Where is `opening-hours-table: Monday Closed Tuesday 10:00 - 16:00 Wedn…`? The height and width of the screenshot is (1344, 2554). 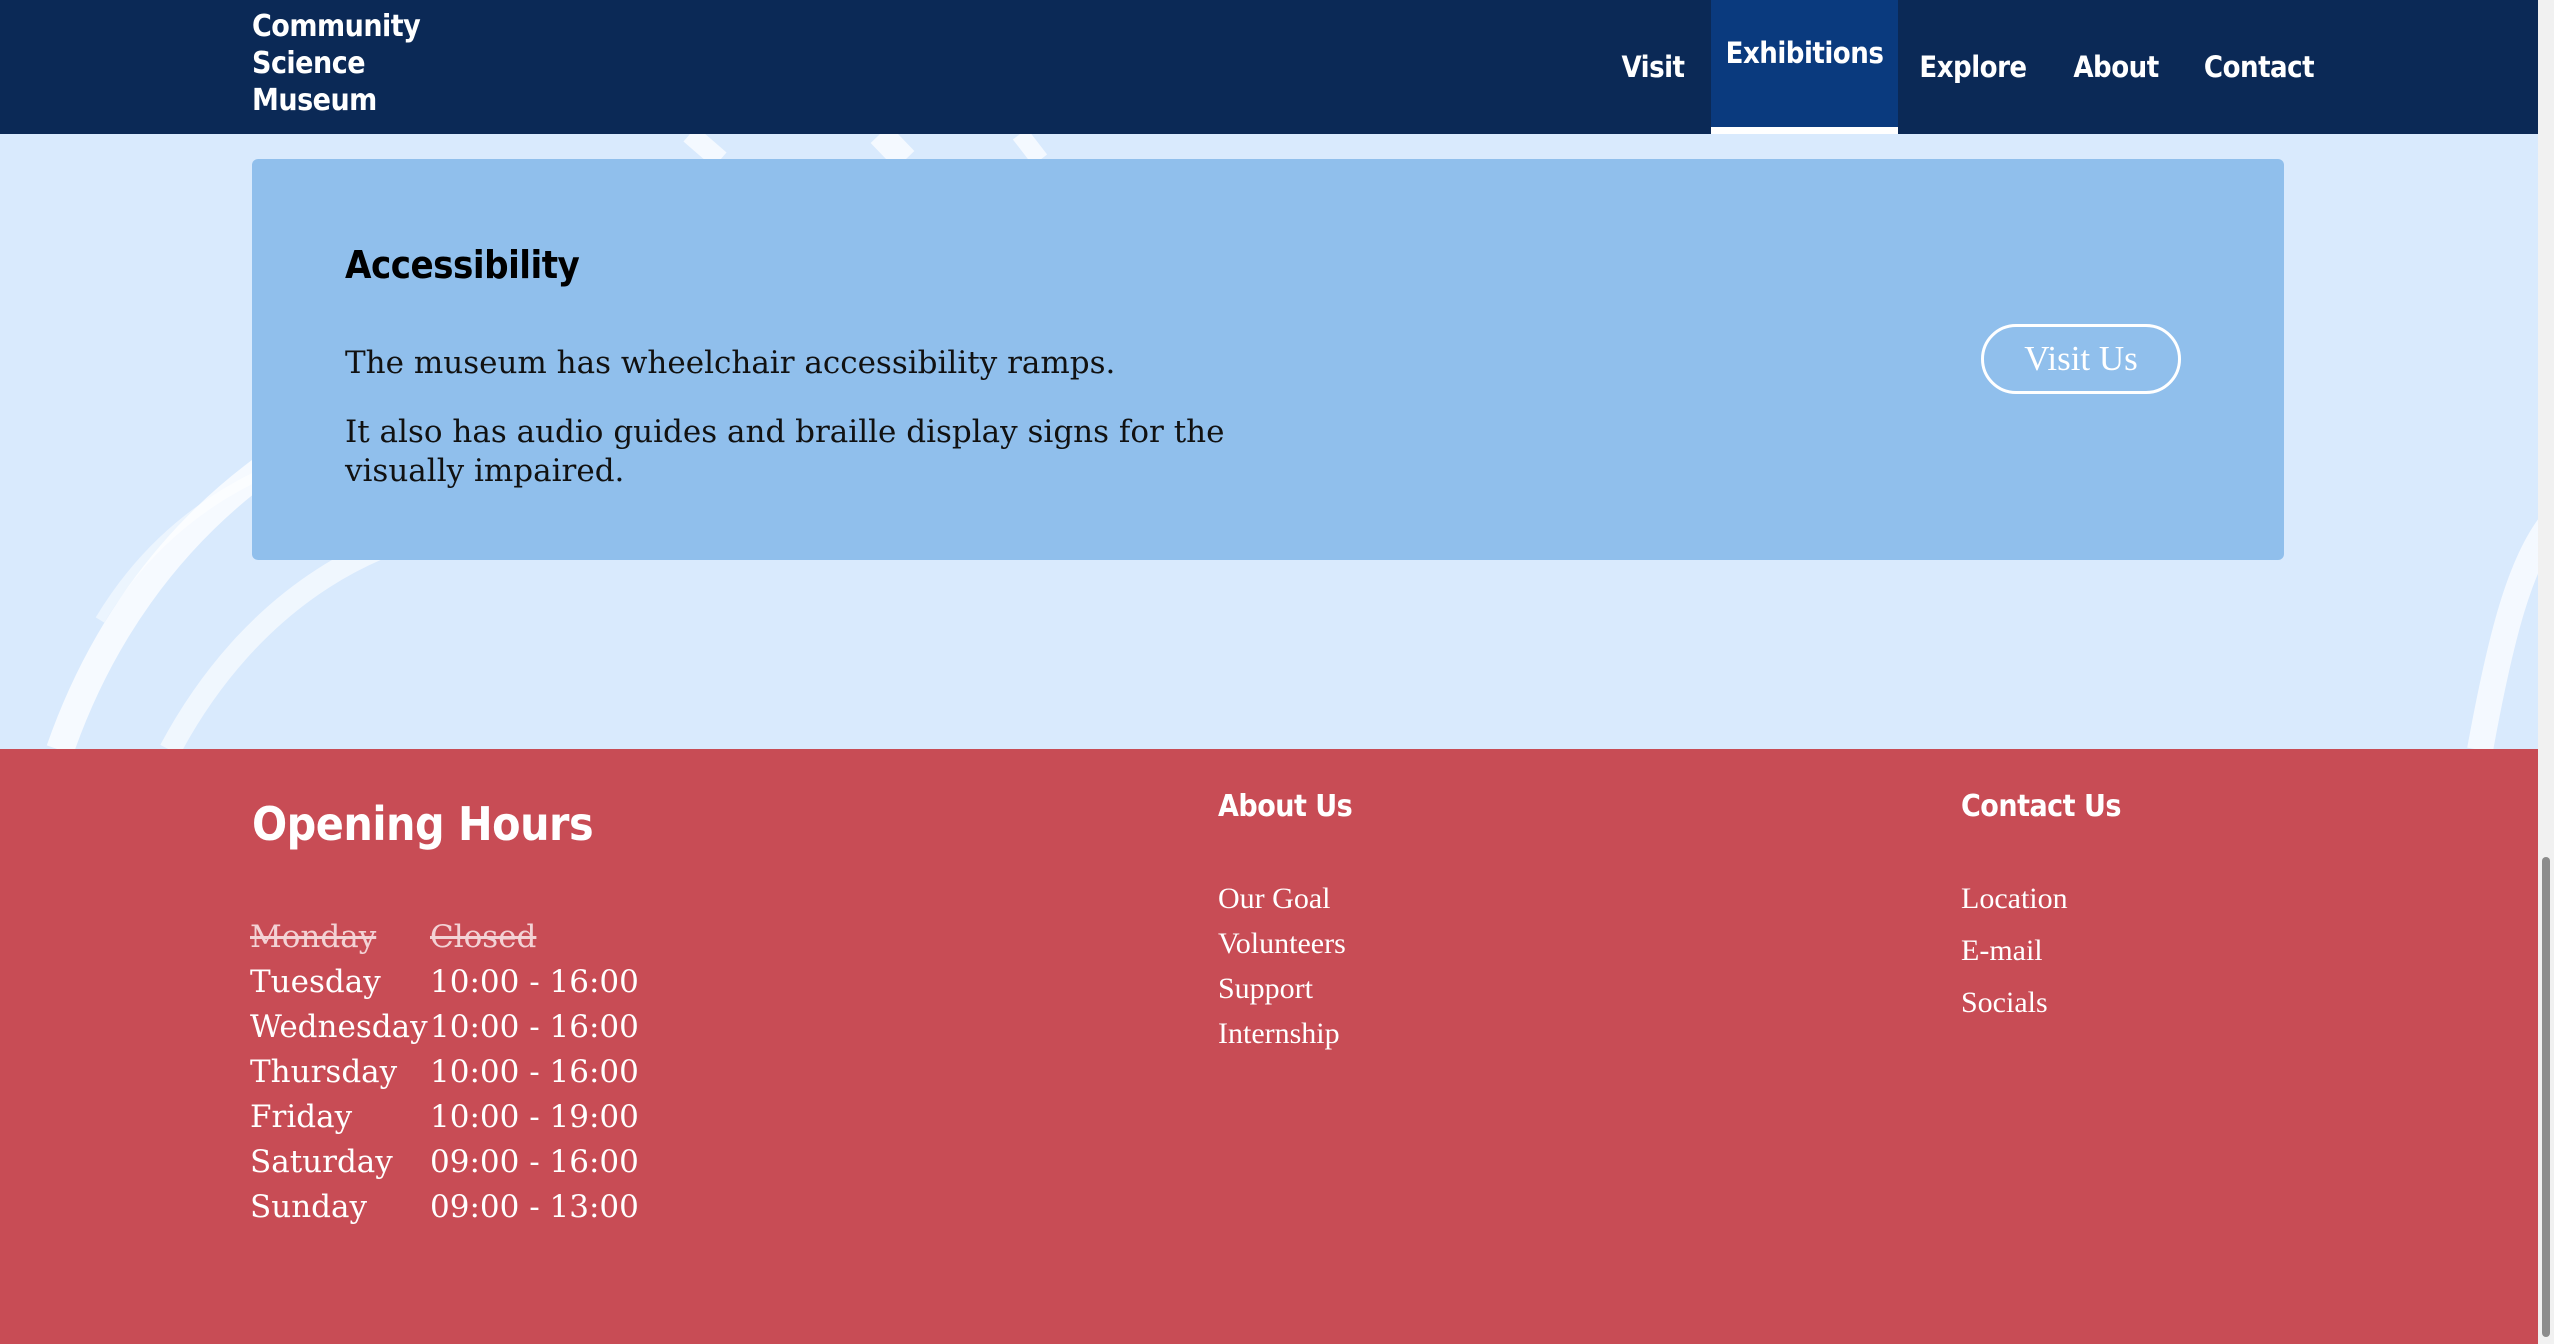 opening-hours-table: Monday Closed Tuesday 10:00 - 16:00 Wedn… is located at coordinates (444, 1071).